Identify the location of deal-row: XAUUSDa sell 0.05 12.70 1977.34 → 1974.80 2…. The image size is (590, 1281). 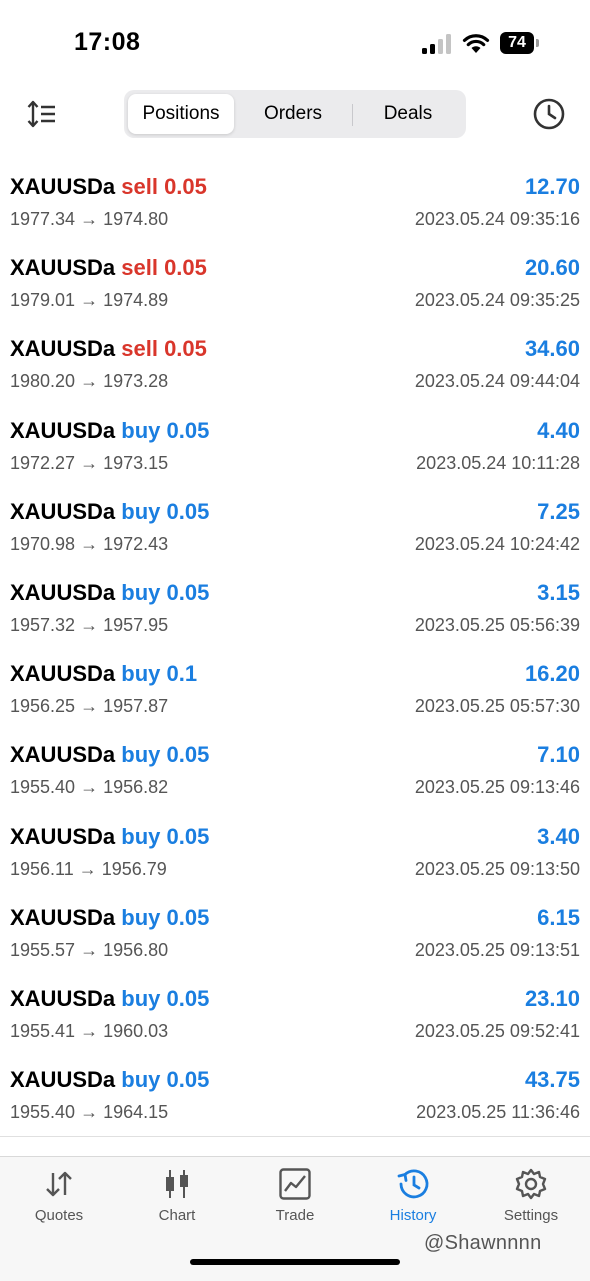
(295, 202).